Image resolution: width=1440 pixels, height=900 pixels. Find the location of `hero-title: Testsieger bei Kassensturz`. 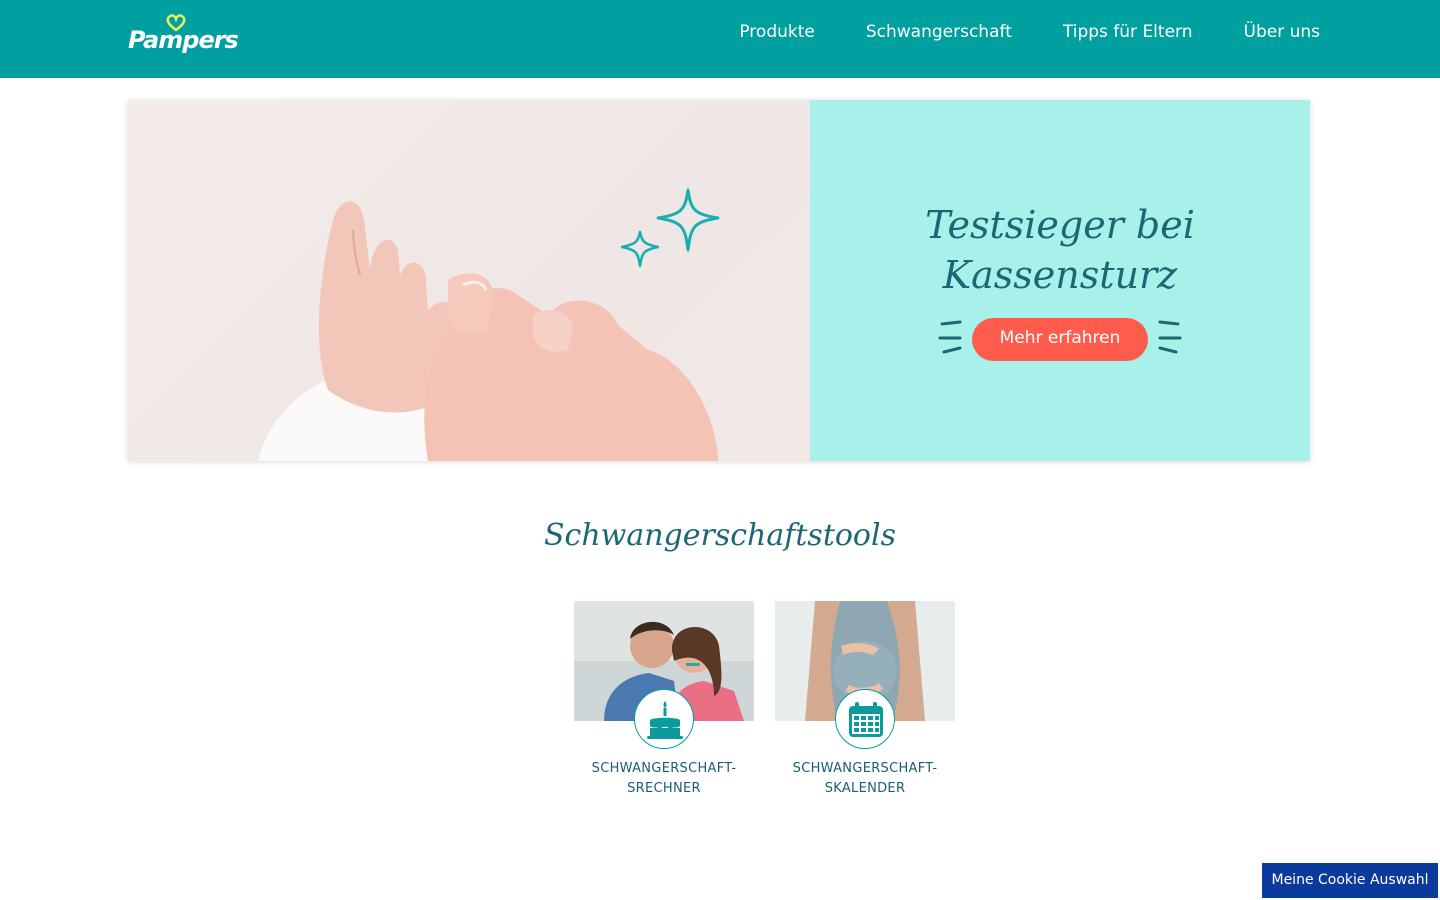

hero-title: Testsieger bei Kassensturz is located at coordinates (1060, 250).